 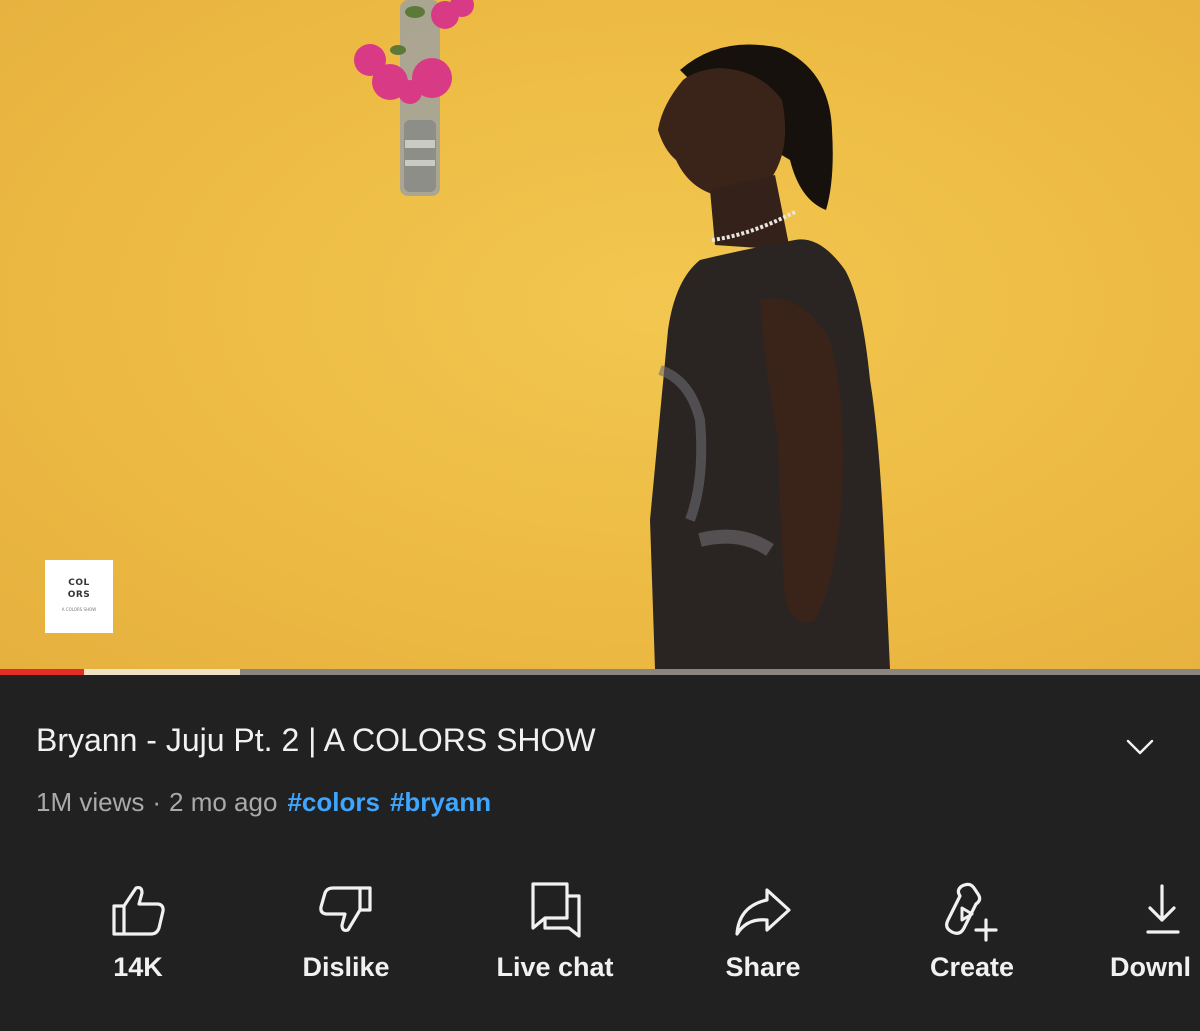 What do you see at coordinates (1164, 910) in the screenshot?
I see `download-icon` at bounding box center [1164, 910].